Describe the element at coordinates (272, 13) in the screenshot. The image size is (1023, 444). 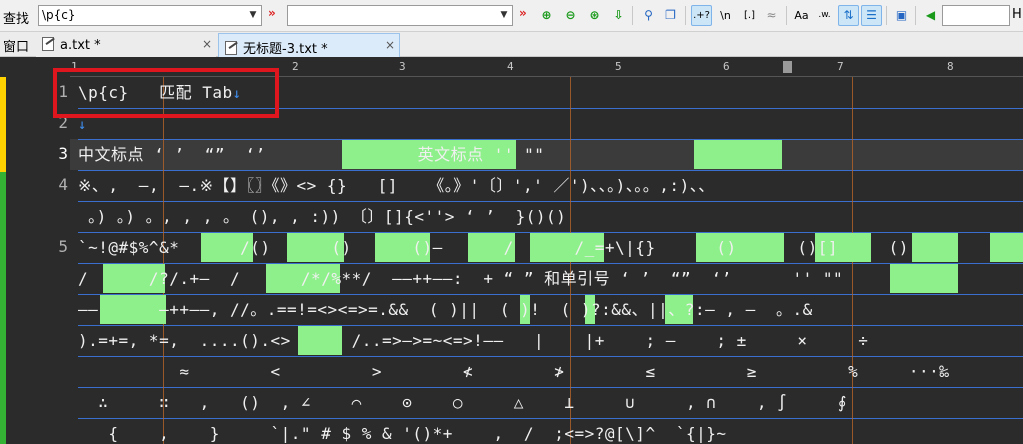
I see `find-history-arrow: »` at that location.